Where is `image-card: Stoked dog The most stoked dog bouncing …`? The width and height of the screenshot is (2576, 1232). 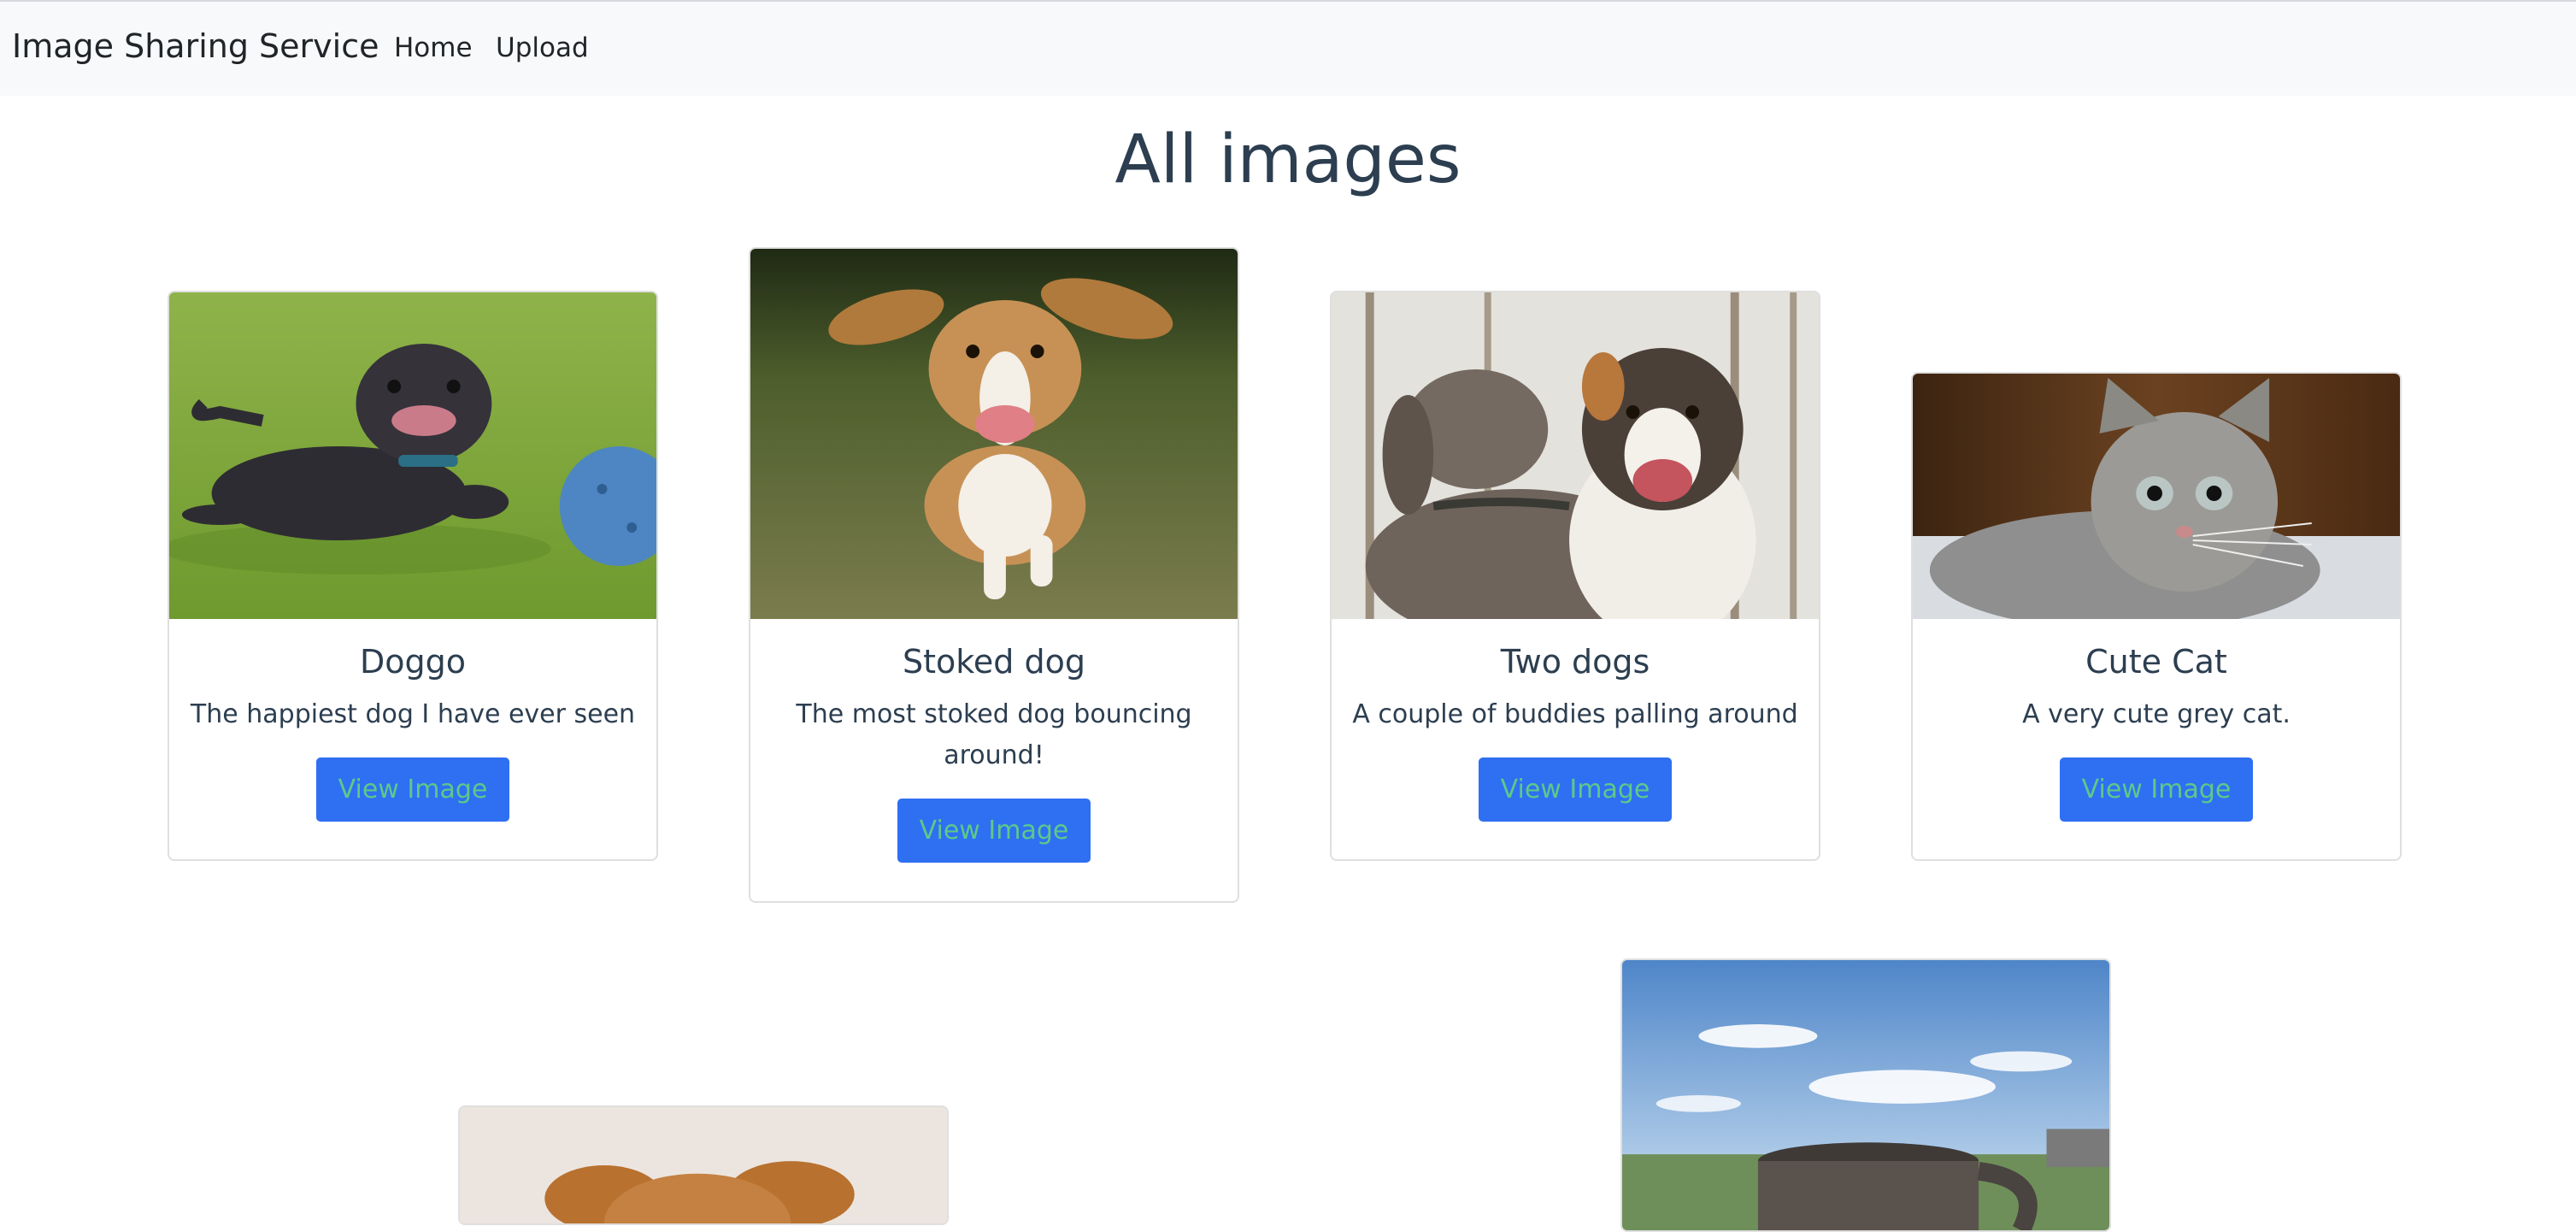 image-card: Stoked dog The most stoked dog bouncing … is located at coordinates (994, 575).